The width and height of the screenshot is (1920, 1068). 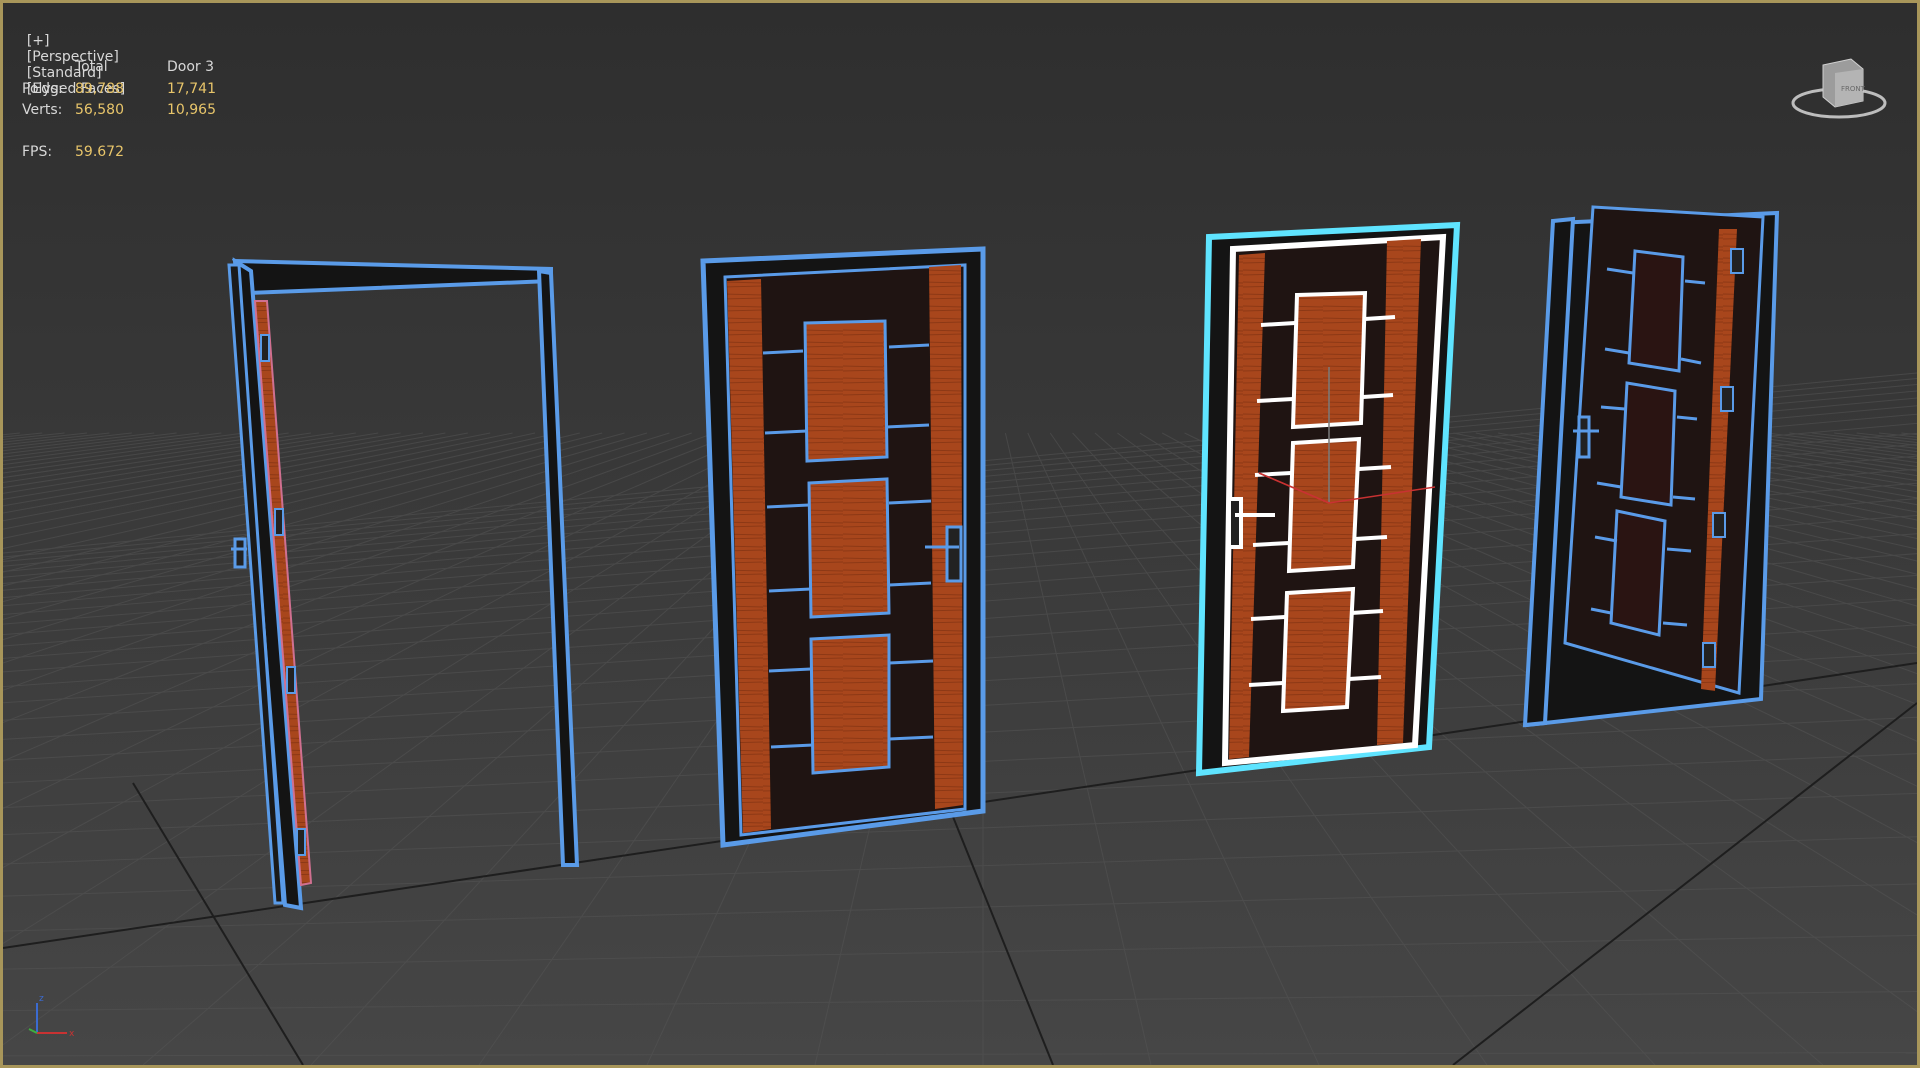 What do you see at coordinates (51, 1016) in the screenshot?
I see `axis-tripod-icon: z x` at bounding box center [51, 1016].